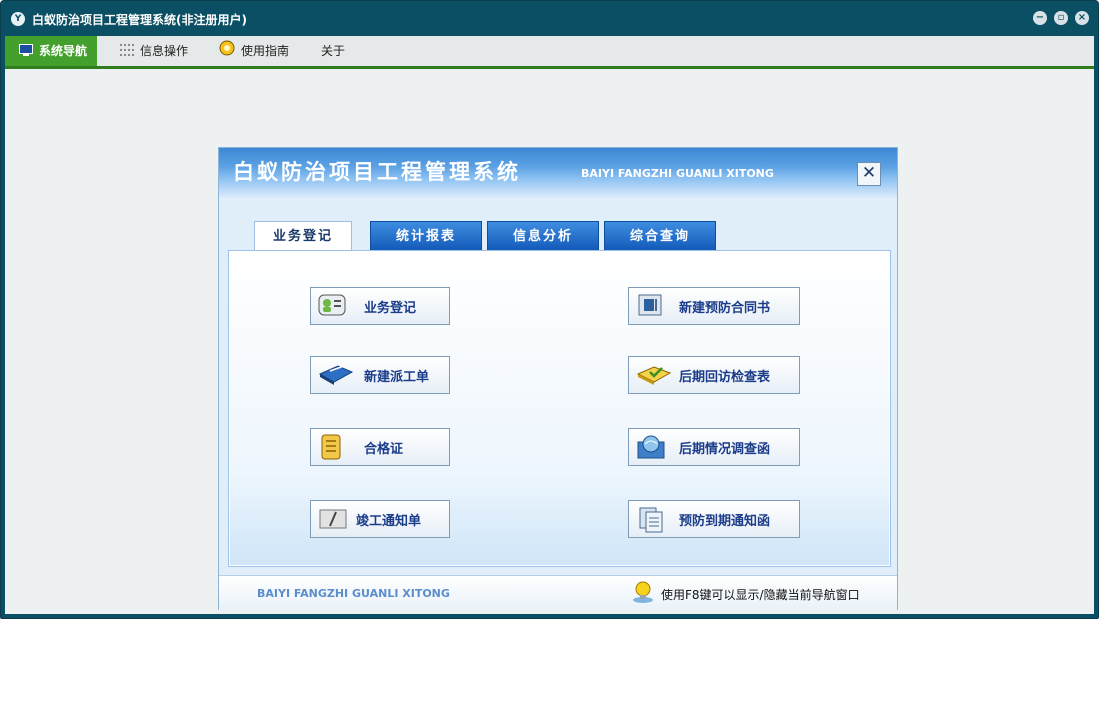  What do you see at coordinates (164, 51) in the screenshot?
I see `menu-item-label: 信息操作` at bounding box center [164, 51].